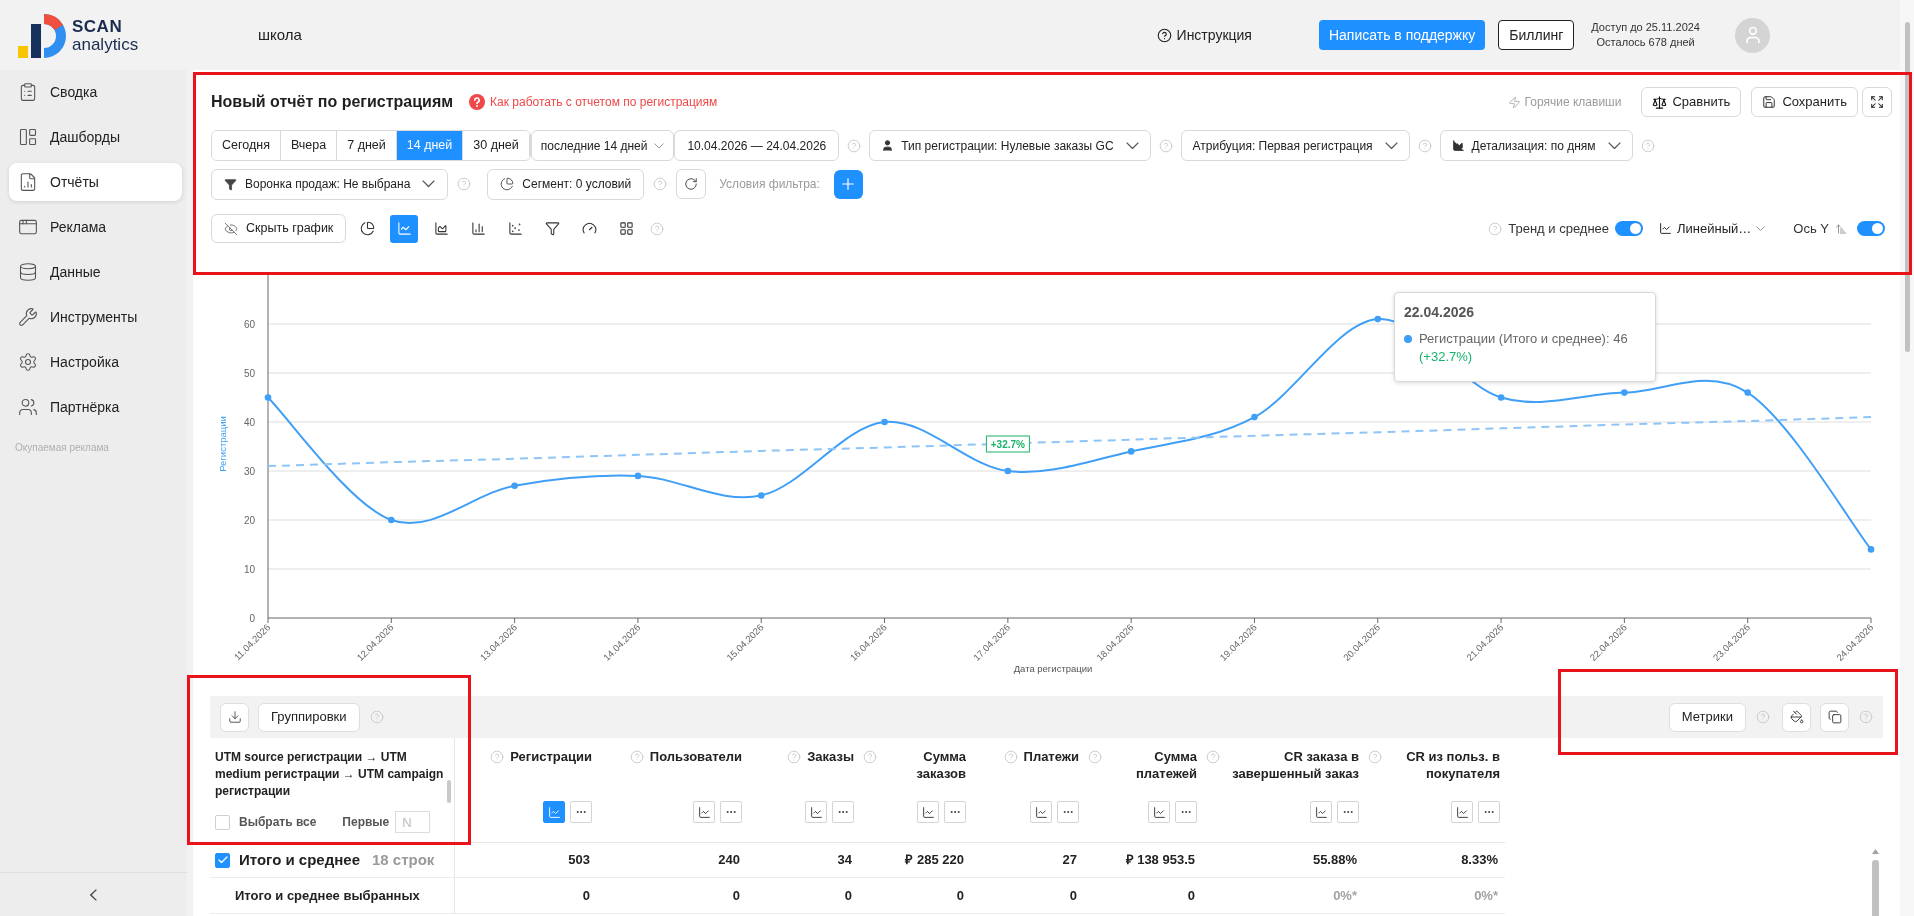  I want to click on first-n-field: N, so click(413, 822).